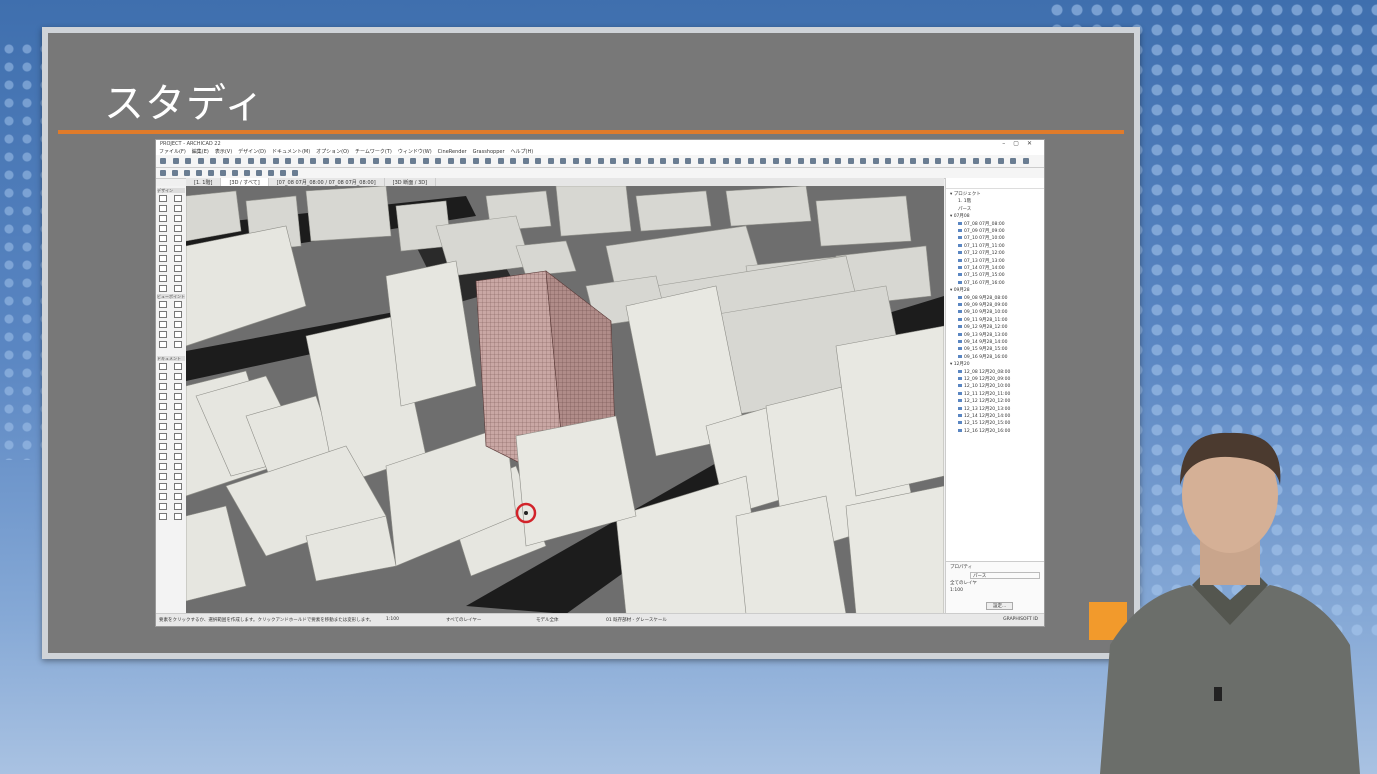 This screenshot has width=1377, height=774. I want to click on view-item: 07_10 07月_10:00, so click(981, 238).